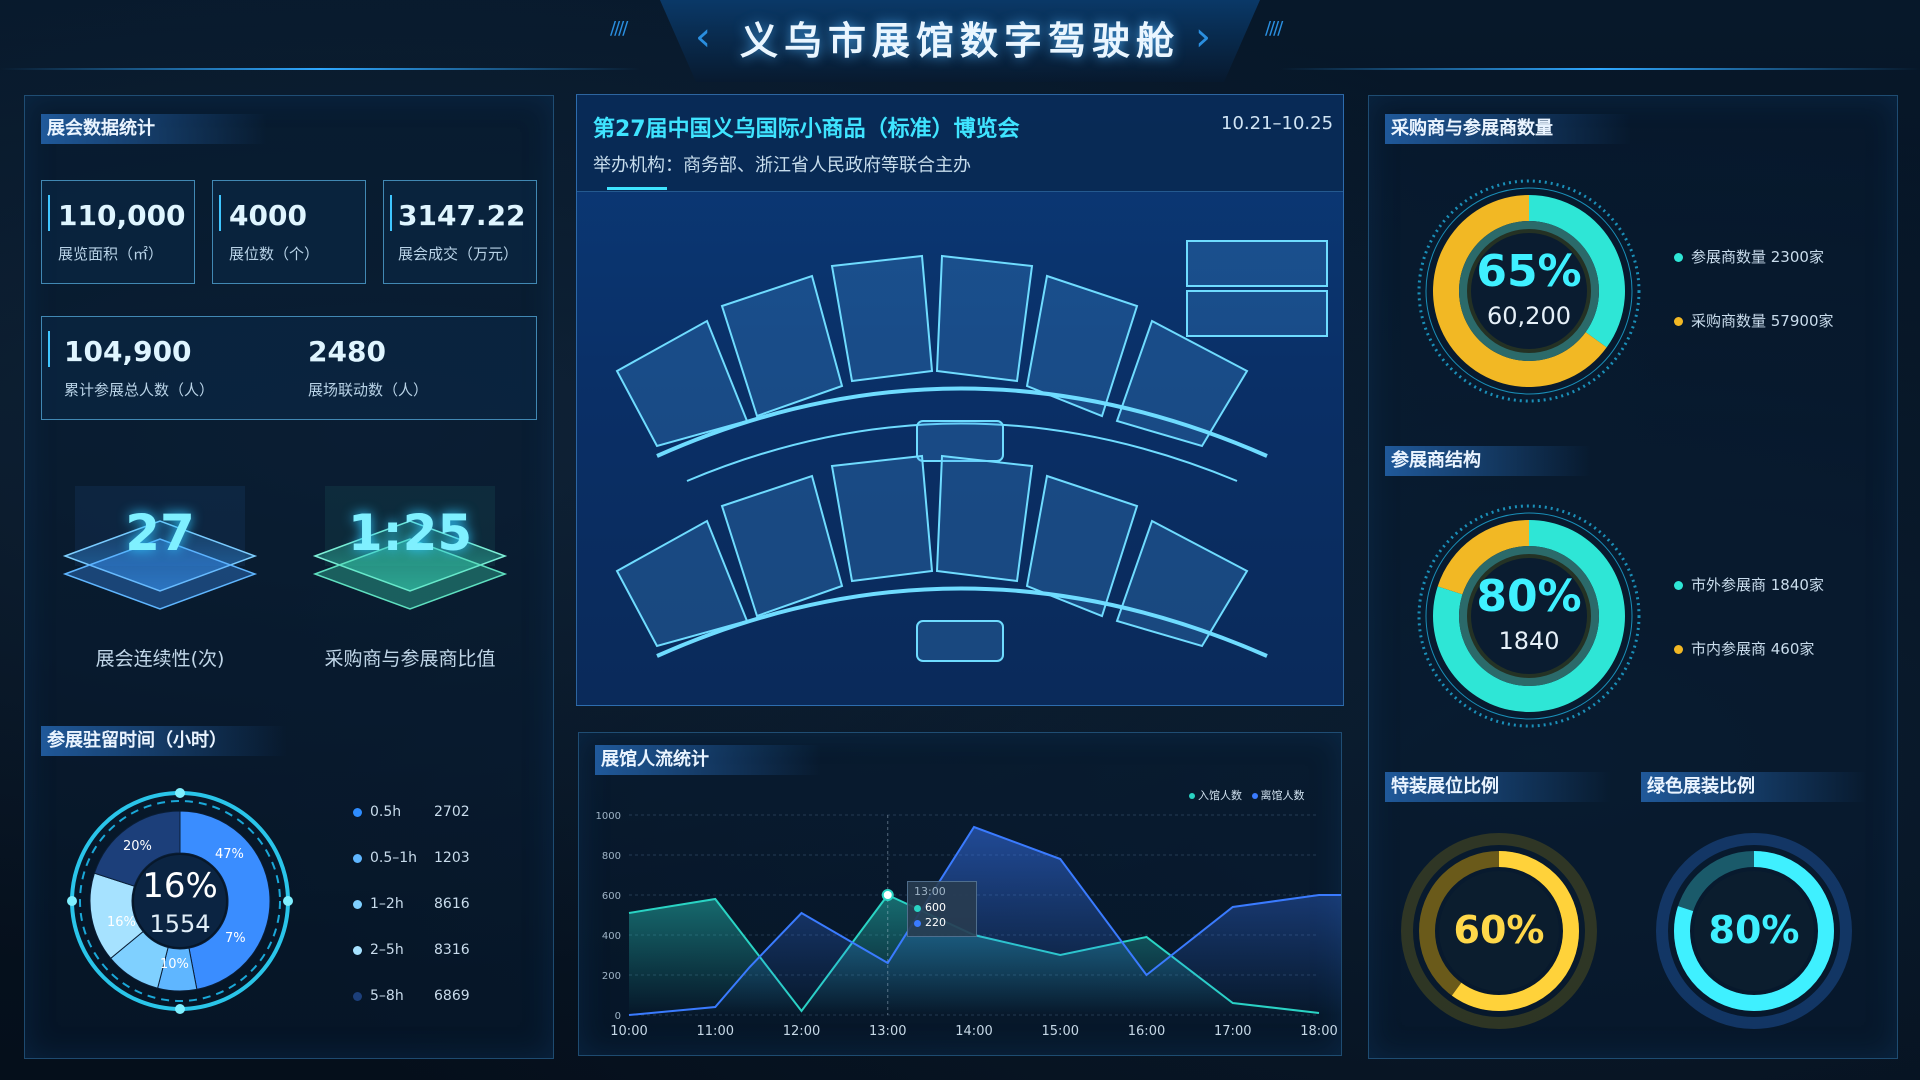  Describe the element at coordinates (887, 1031) in the screenshot. I see `x-tick-label: 13:00` at that location.